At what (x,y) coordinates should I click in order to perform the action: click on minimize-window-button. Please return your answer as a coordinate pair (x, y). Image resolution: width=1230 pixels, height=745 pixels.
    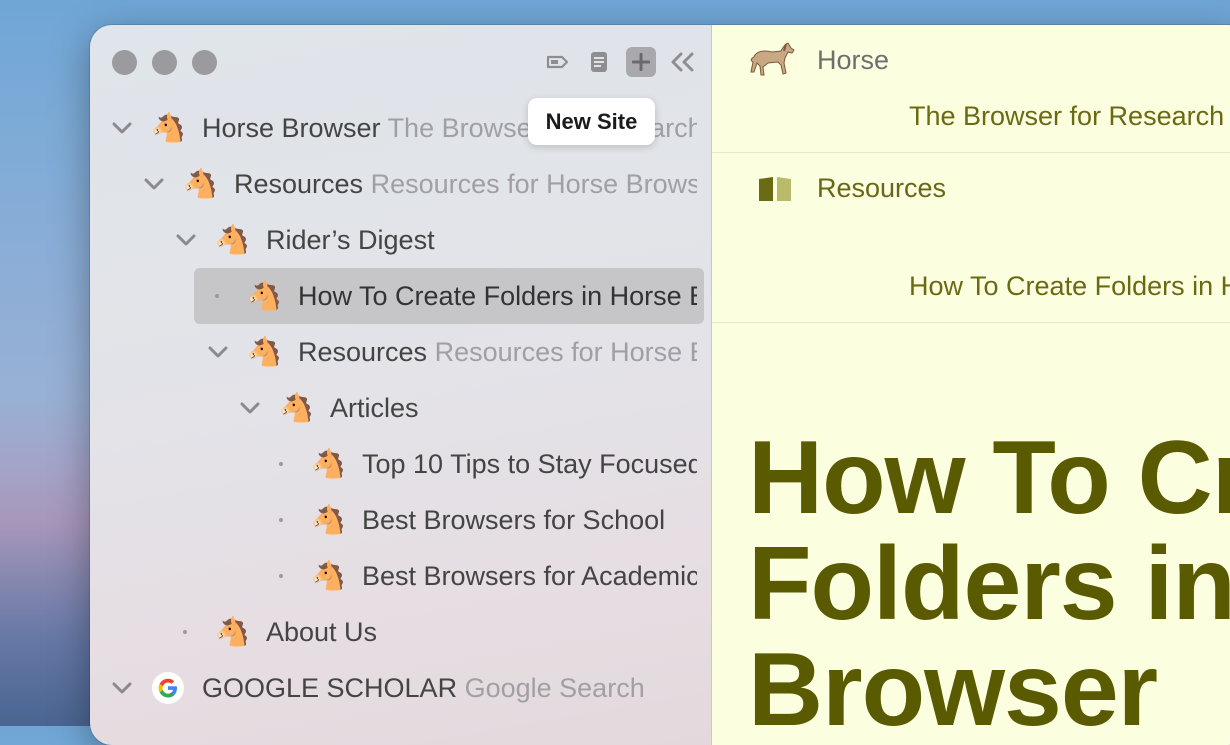
    Looking at the image, I should click on (164, 62).